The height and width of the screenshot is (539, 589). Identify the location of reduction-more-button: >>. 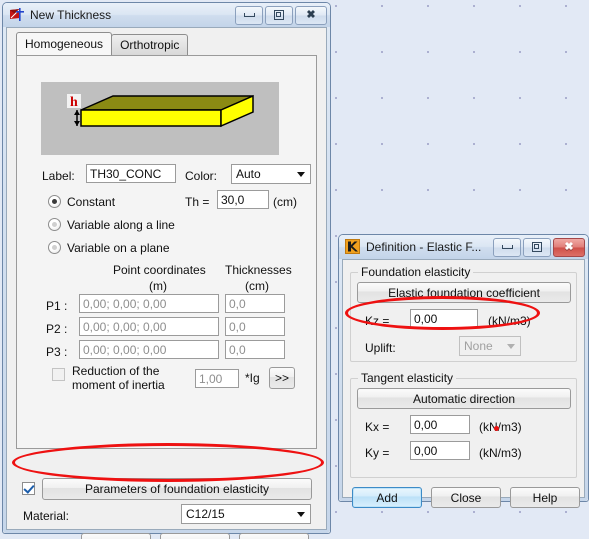
(282, 378).